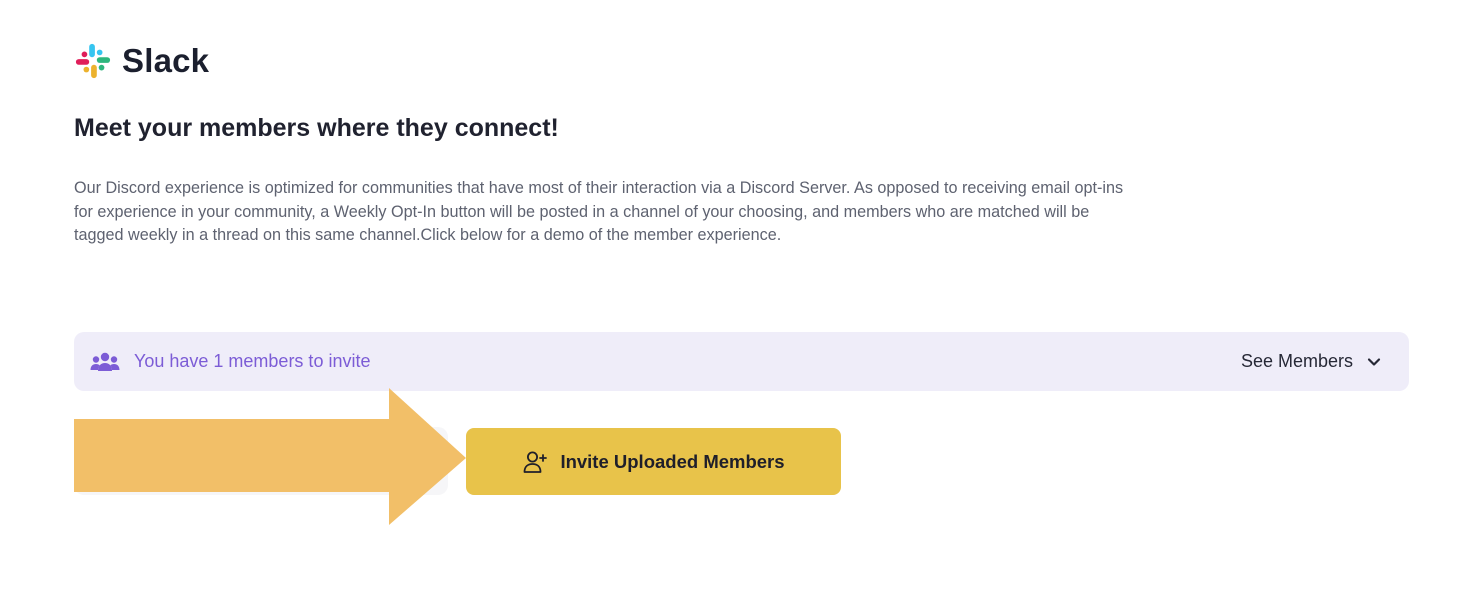 Image resolution: width=1476 pixels, height=600 pixels. Describe the element at coordinates (1296, 361) in the screenshot. I see `see-members-label: See Members` at that location.